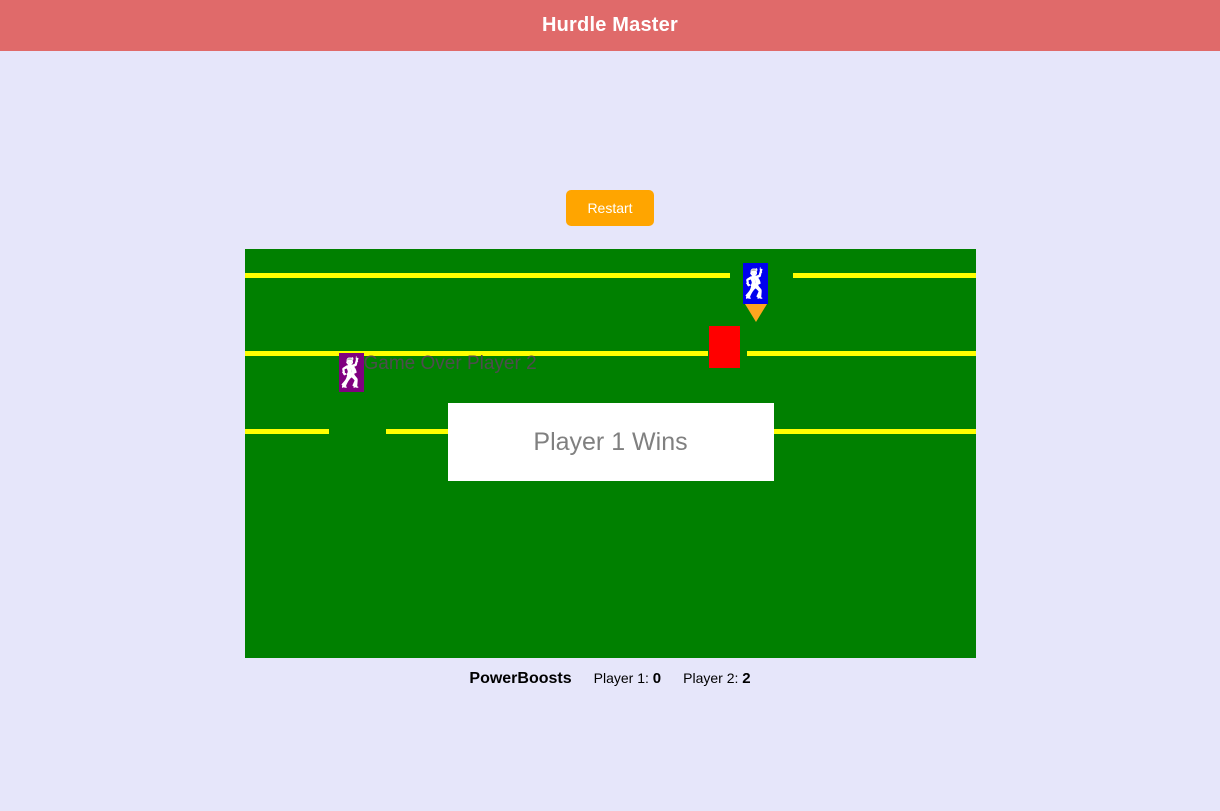 This screenshot has width=1220, height=811. I want to click on win-message: Player 1 Wins, so click(610, 441).